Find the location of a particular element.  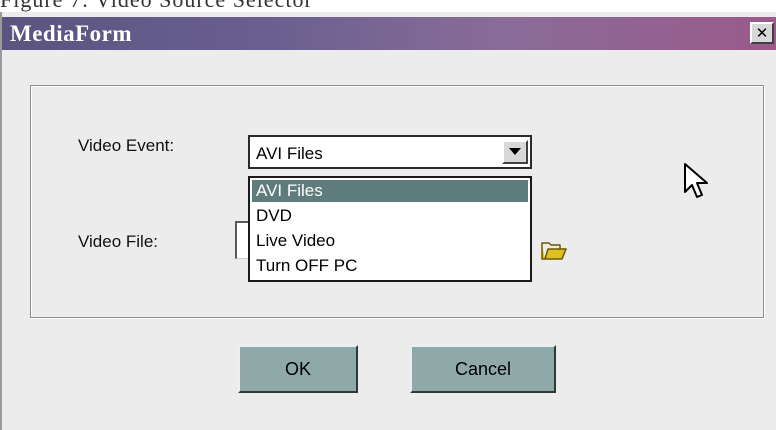

video-event-dropdown-list: AVI Files DVD Live Video Turn OFF PC is located at coordinates (390, 229).